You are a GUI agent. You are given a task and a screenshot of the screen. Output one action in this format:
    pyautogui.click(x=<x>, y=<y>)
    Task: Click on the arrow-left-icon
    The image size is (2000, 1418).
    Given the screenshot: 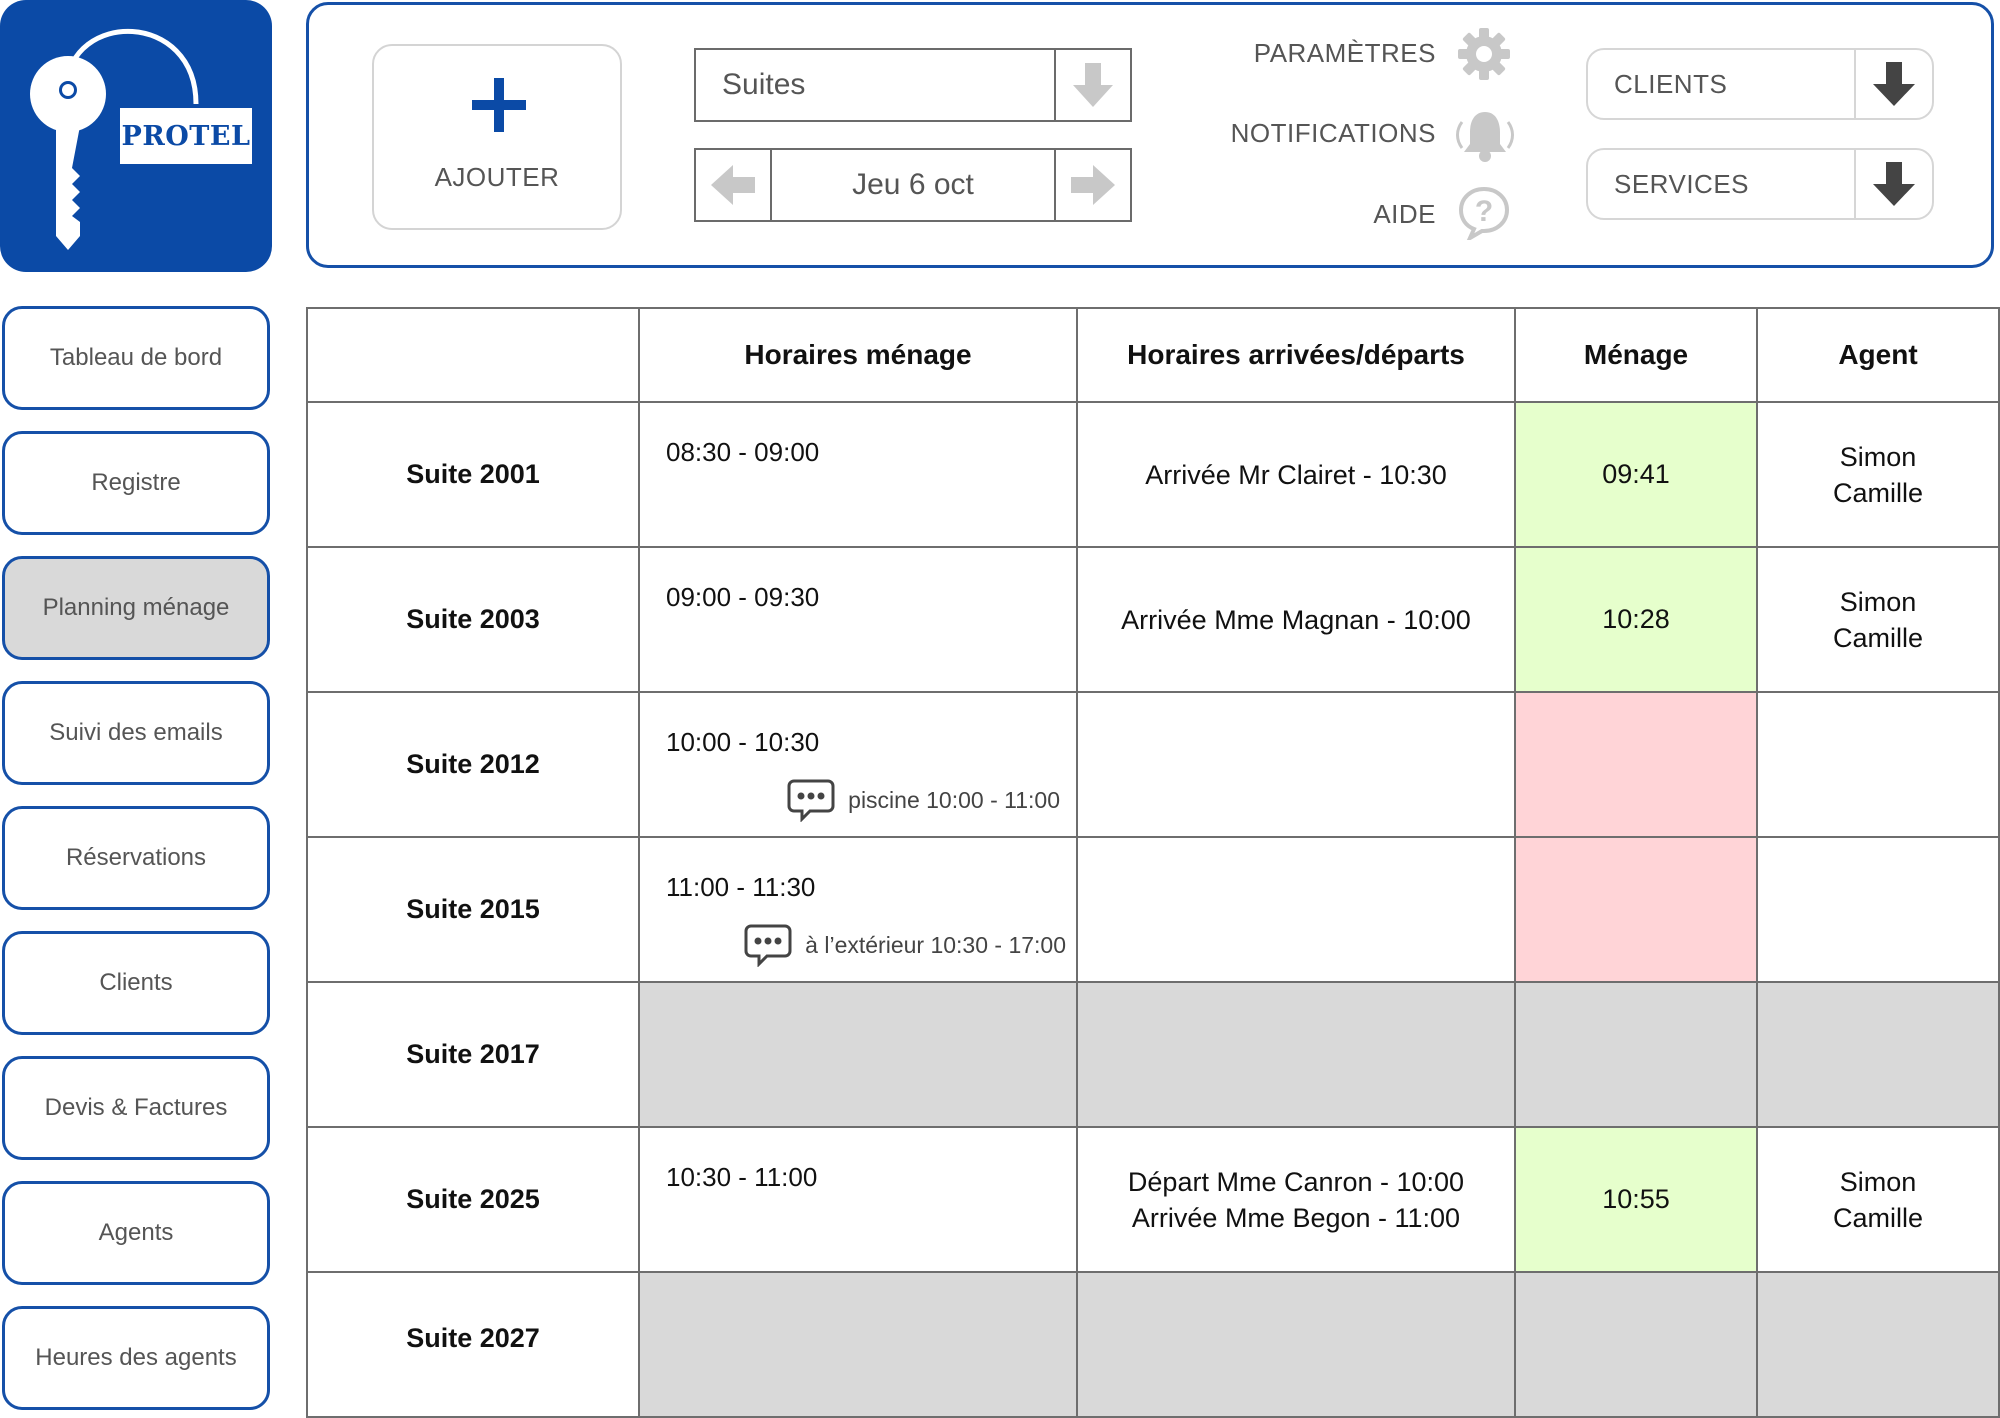 What is the action you would take?
    pyautogui.click(x=733, y=185)
    